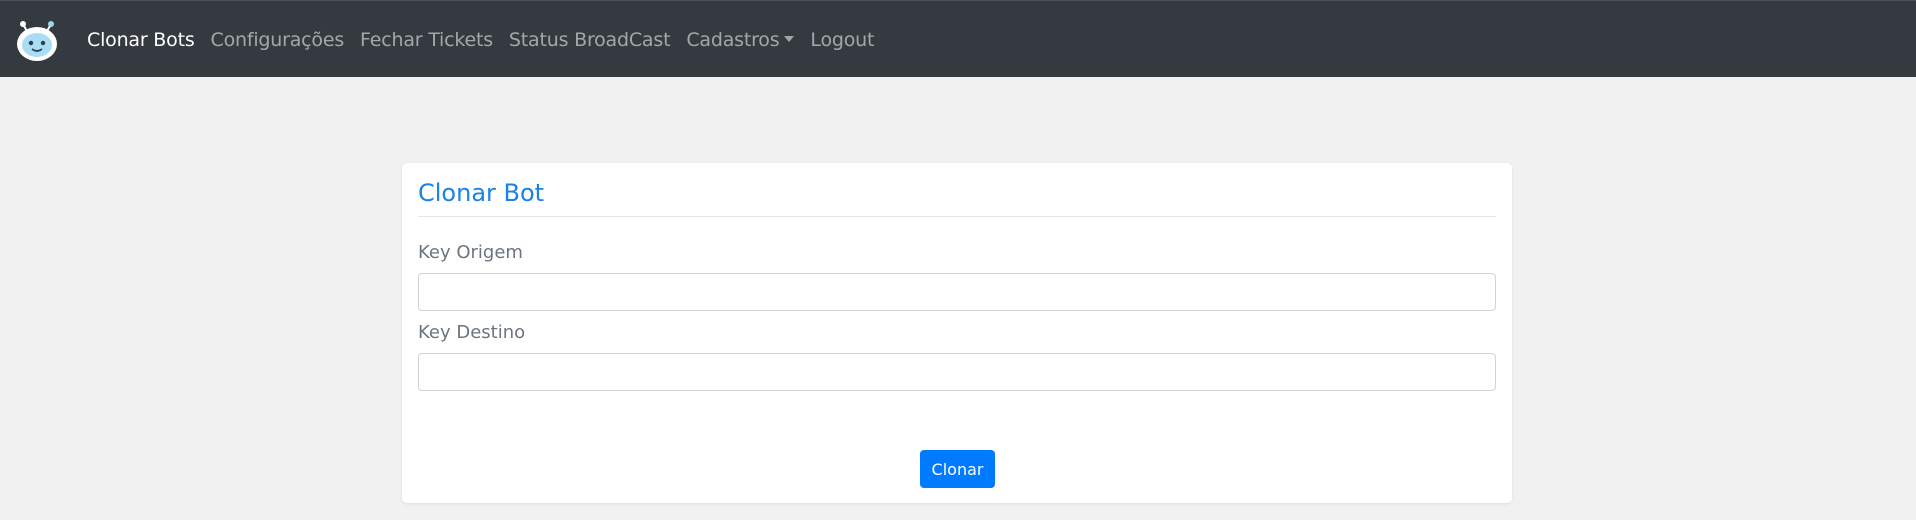 The image size is (1916, 520). I want to click on title-divider, so click(957, 216).